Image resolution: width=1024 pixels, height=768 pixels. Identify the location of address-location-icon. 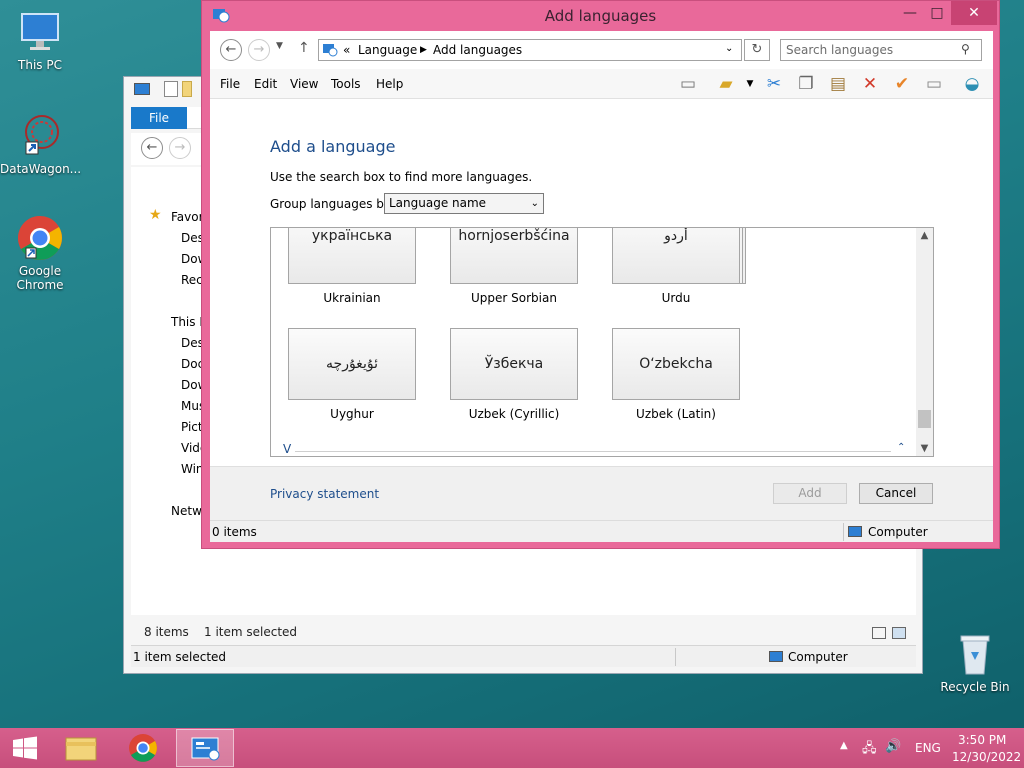
(330, 50).